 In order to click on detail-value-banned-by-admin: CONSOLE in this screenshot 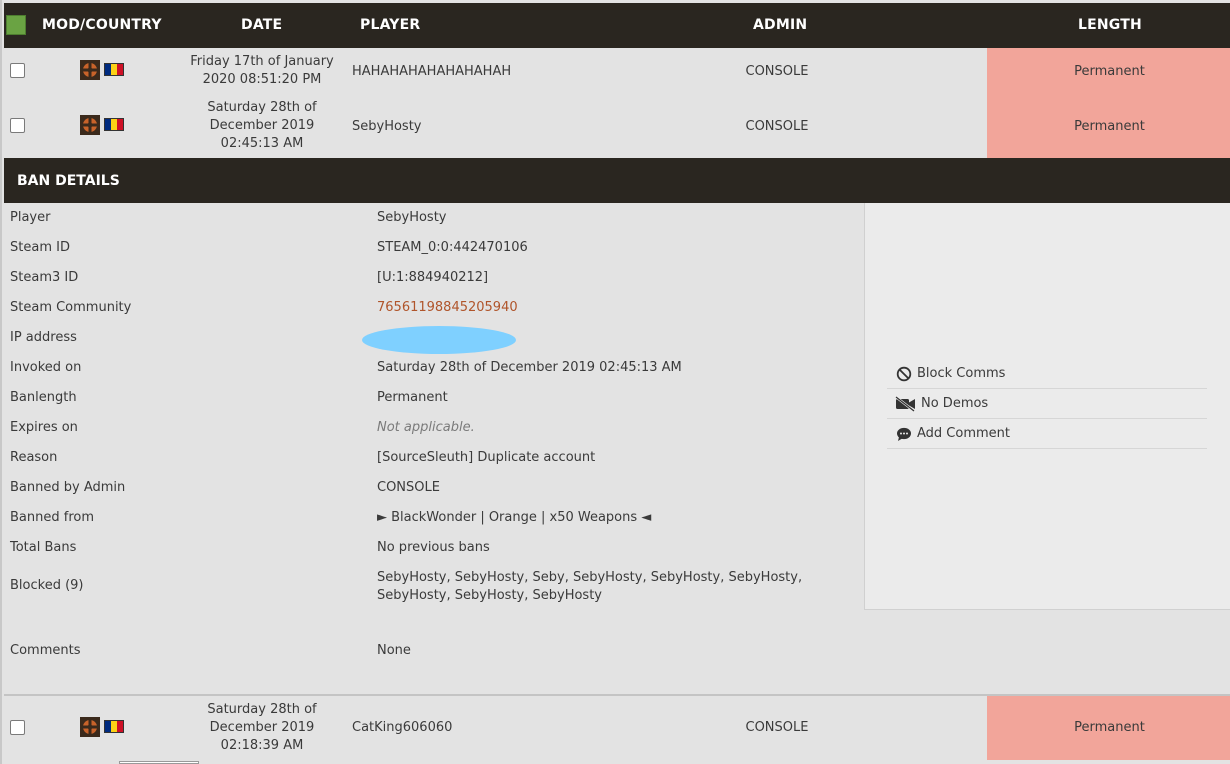, I will do `click(408, 487)`.